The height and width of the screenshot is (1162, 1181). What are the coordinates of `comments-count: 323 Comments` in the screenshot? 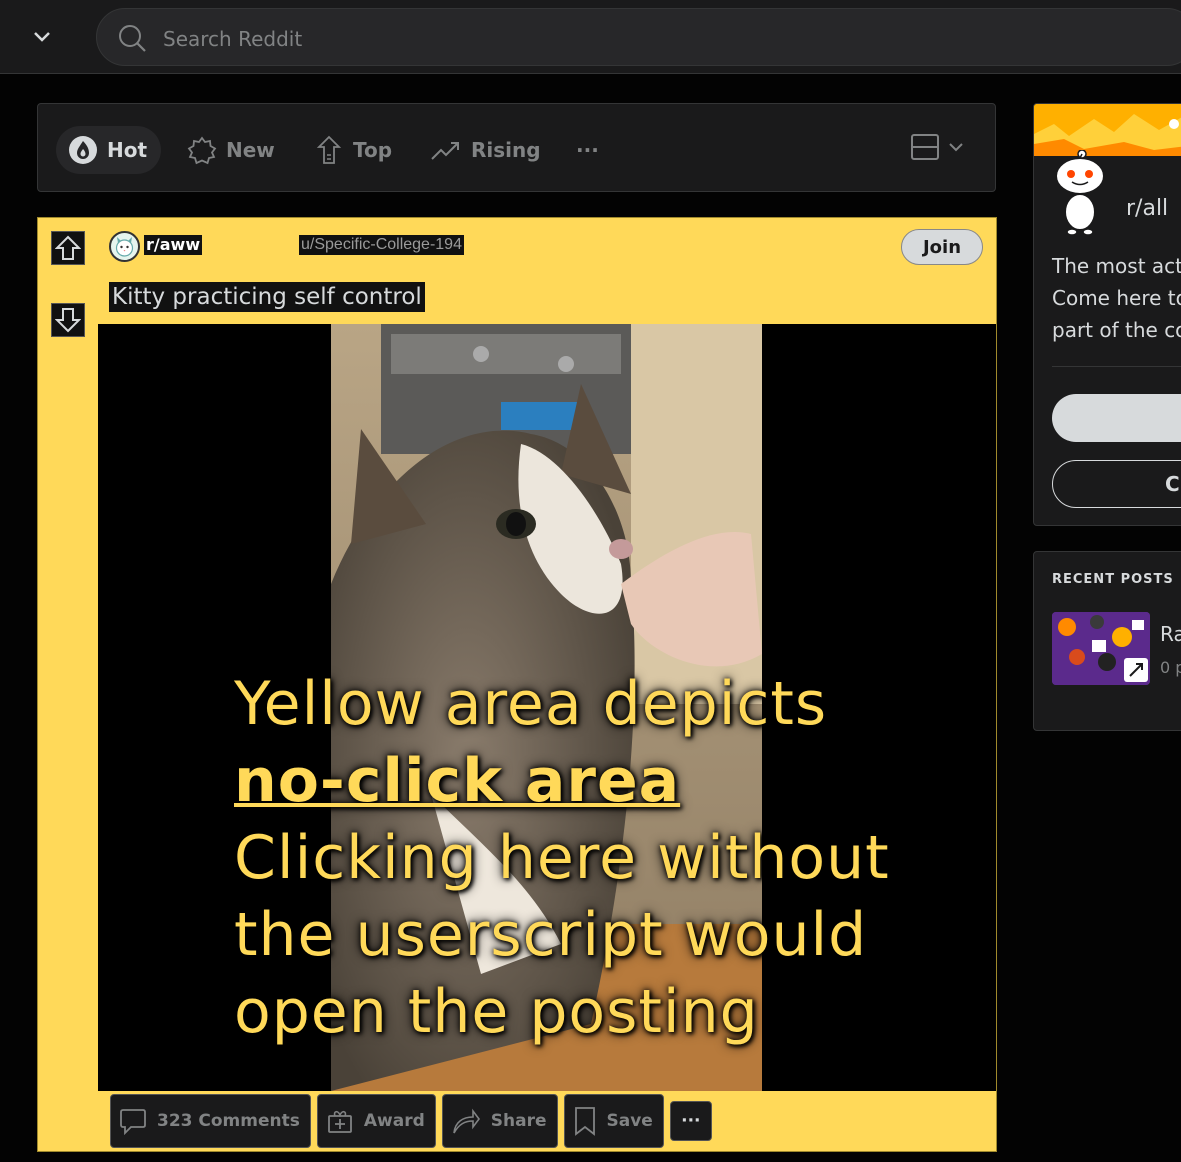 It's located at (228, 1121).